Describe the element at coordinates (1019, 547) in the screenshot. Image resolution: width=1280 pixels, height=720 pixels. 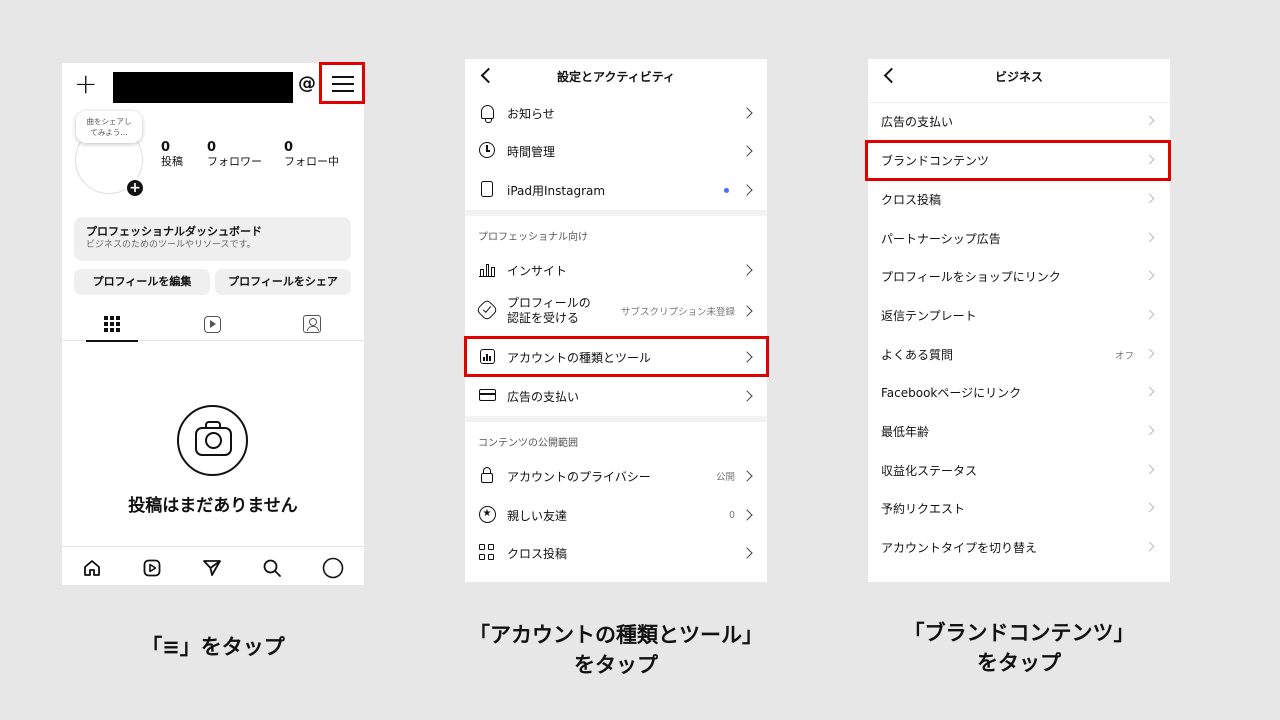
I see `business-row-switch-account-type: アカウントタイプを切り替え` at that location.